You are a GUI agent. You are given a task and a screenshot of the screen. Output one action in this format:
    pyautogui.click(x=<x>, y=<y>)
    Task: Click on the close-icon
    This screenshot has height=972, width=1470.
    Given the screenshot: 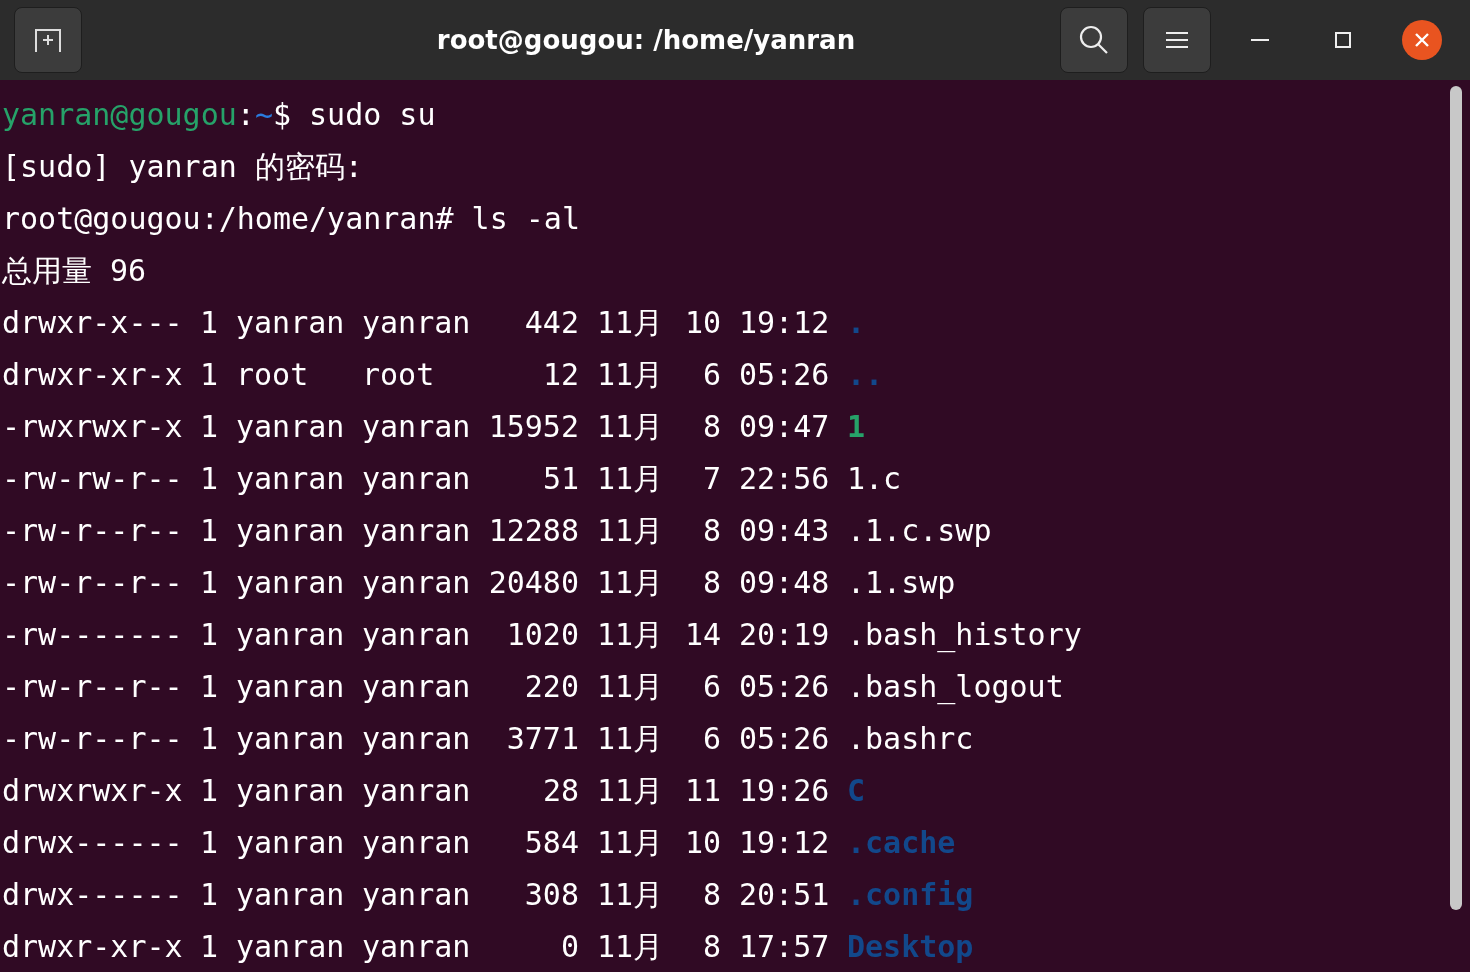 What is the action you would take?
    pyautogui.click(x=1422, y=40)
    